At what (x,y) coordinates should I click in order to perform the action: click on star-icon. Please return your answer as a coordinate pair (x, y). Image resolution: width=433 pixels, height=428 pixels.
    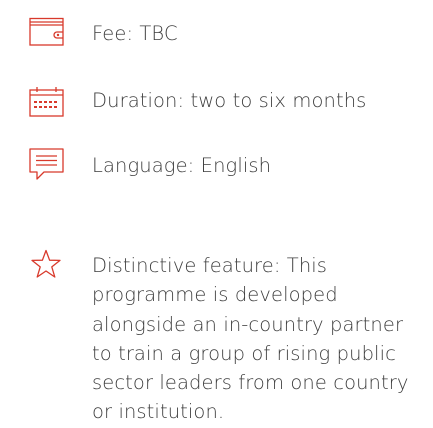
    Looking at the image, I should click on (46, 263).